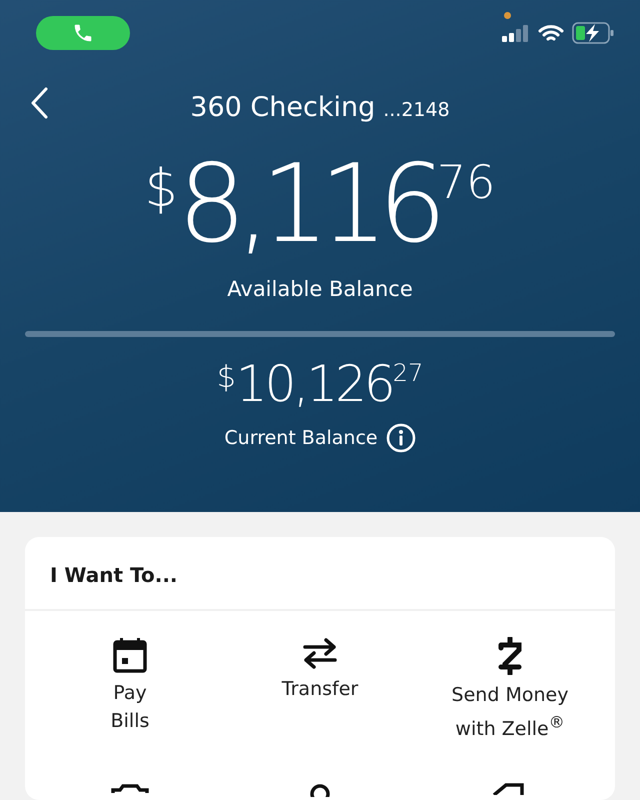  Describe the element at coordinates (130, 655) in the screenshot. I see `calendar-icon` at that location.